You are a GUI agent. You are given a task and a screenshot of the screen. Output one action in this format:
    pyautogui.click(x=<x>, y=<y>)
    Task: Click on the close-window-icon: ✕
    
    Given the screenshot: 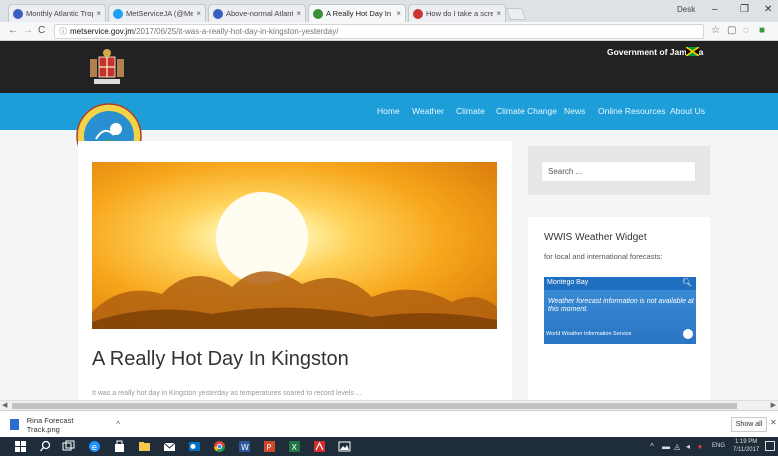 What is the action you would take?
    pyautogui.click(x=768, y=9)
    